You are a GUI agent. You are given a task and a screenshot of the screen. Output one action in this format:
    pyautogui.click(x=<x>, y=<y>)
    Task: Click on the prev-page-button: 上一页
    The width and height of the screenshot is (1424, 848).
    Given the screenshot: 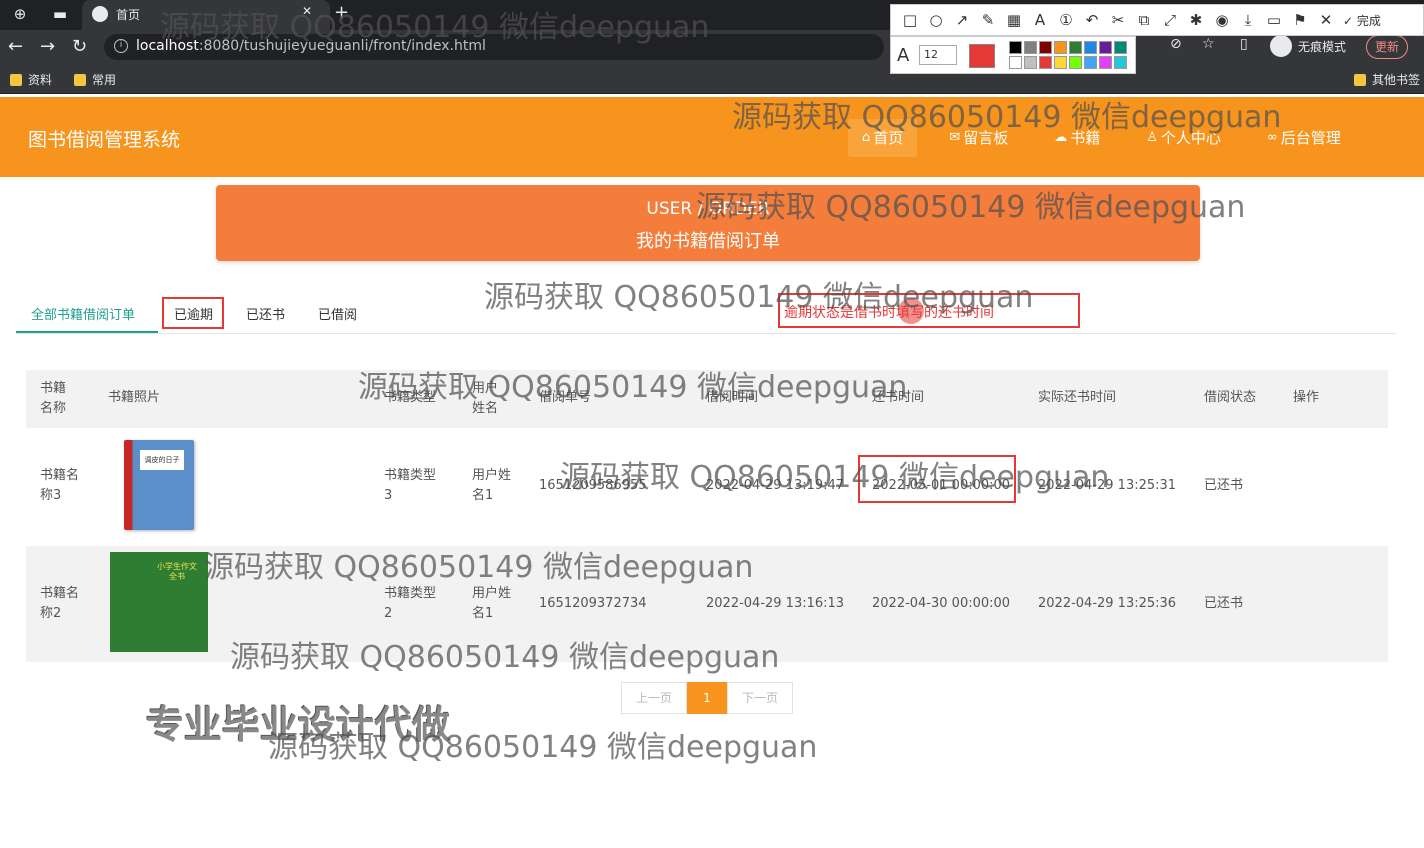 What is the action you would take?
    pyautogui.click(x=654, y=698)
    